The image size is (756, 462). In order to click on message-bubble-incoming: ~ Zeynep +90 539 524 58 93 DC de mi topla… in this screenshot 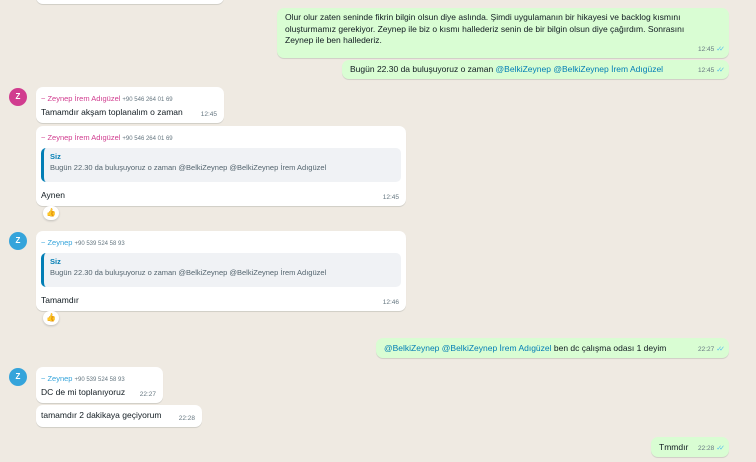, I will do `click(99, 385)`.